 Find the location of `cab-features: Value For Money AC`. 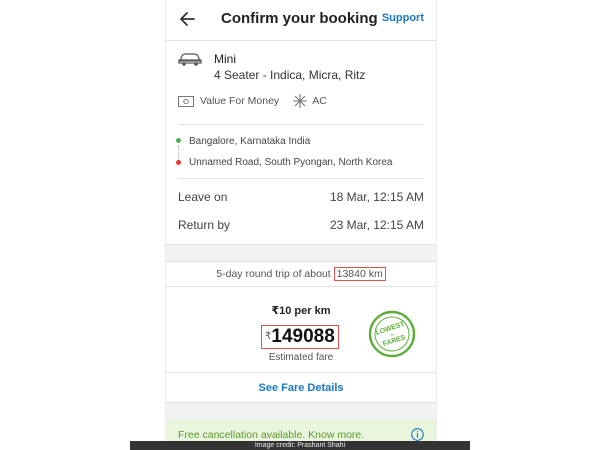

cab-features: Value For Money AC is located at coordinates (252, 101).